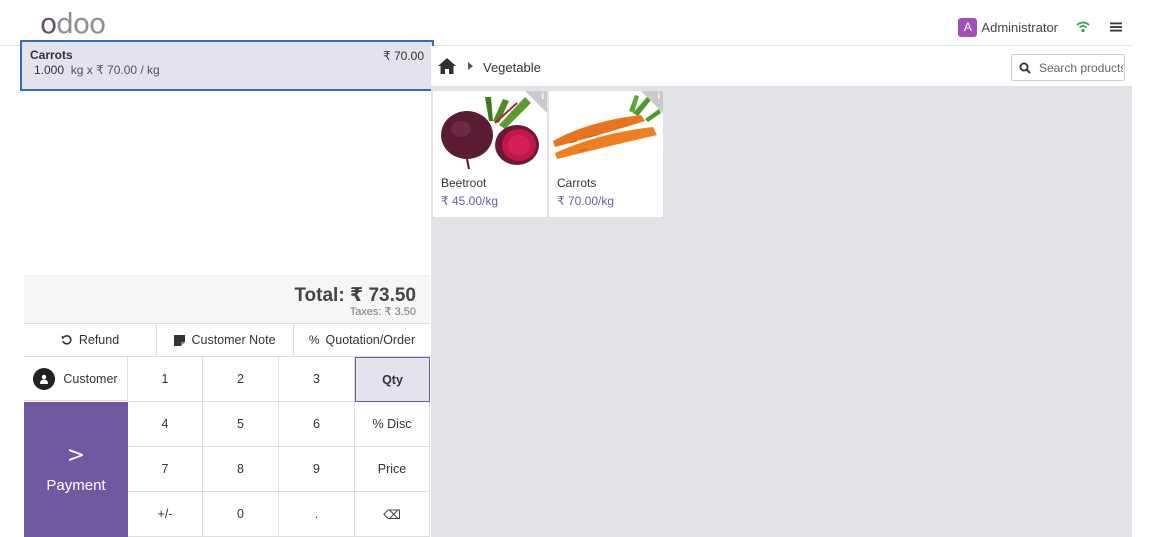 The height and width of the screenshot is (537, 1159). I want to click on hamburger-menu-icon, so click(1116, 27).